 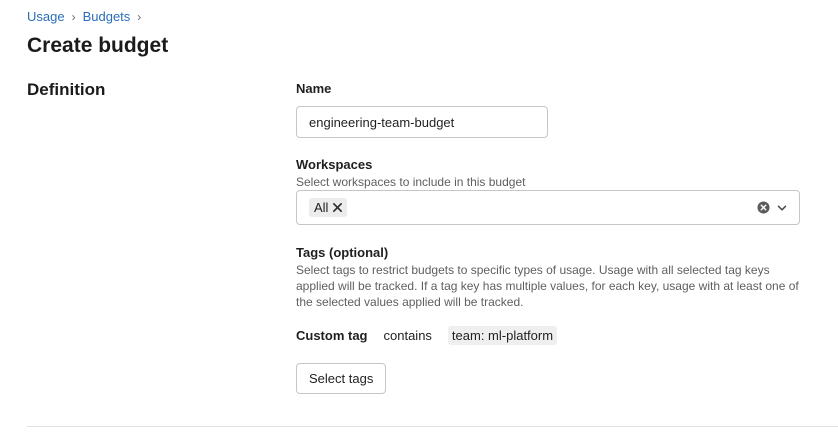 What do you see at coordinates (782, 208) in the screenshot?
I see `chevron-down-icon` at bounding box center [782, 208].